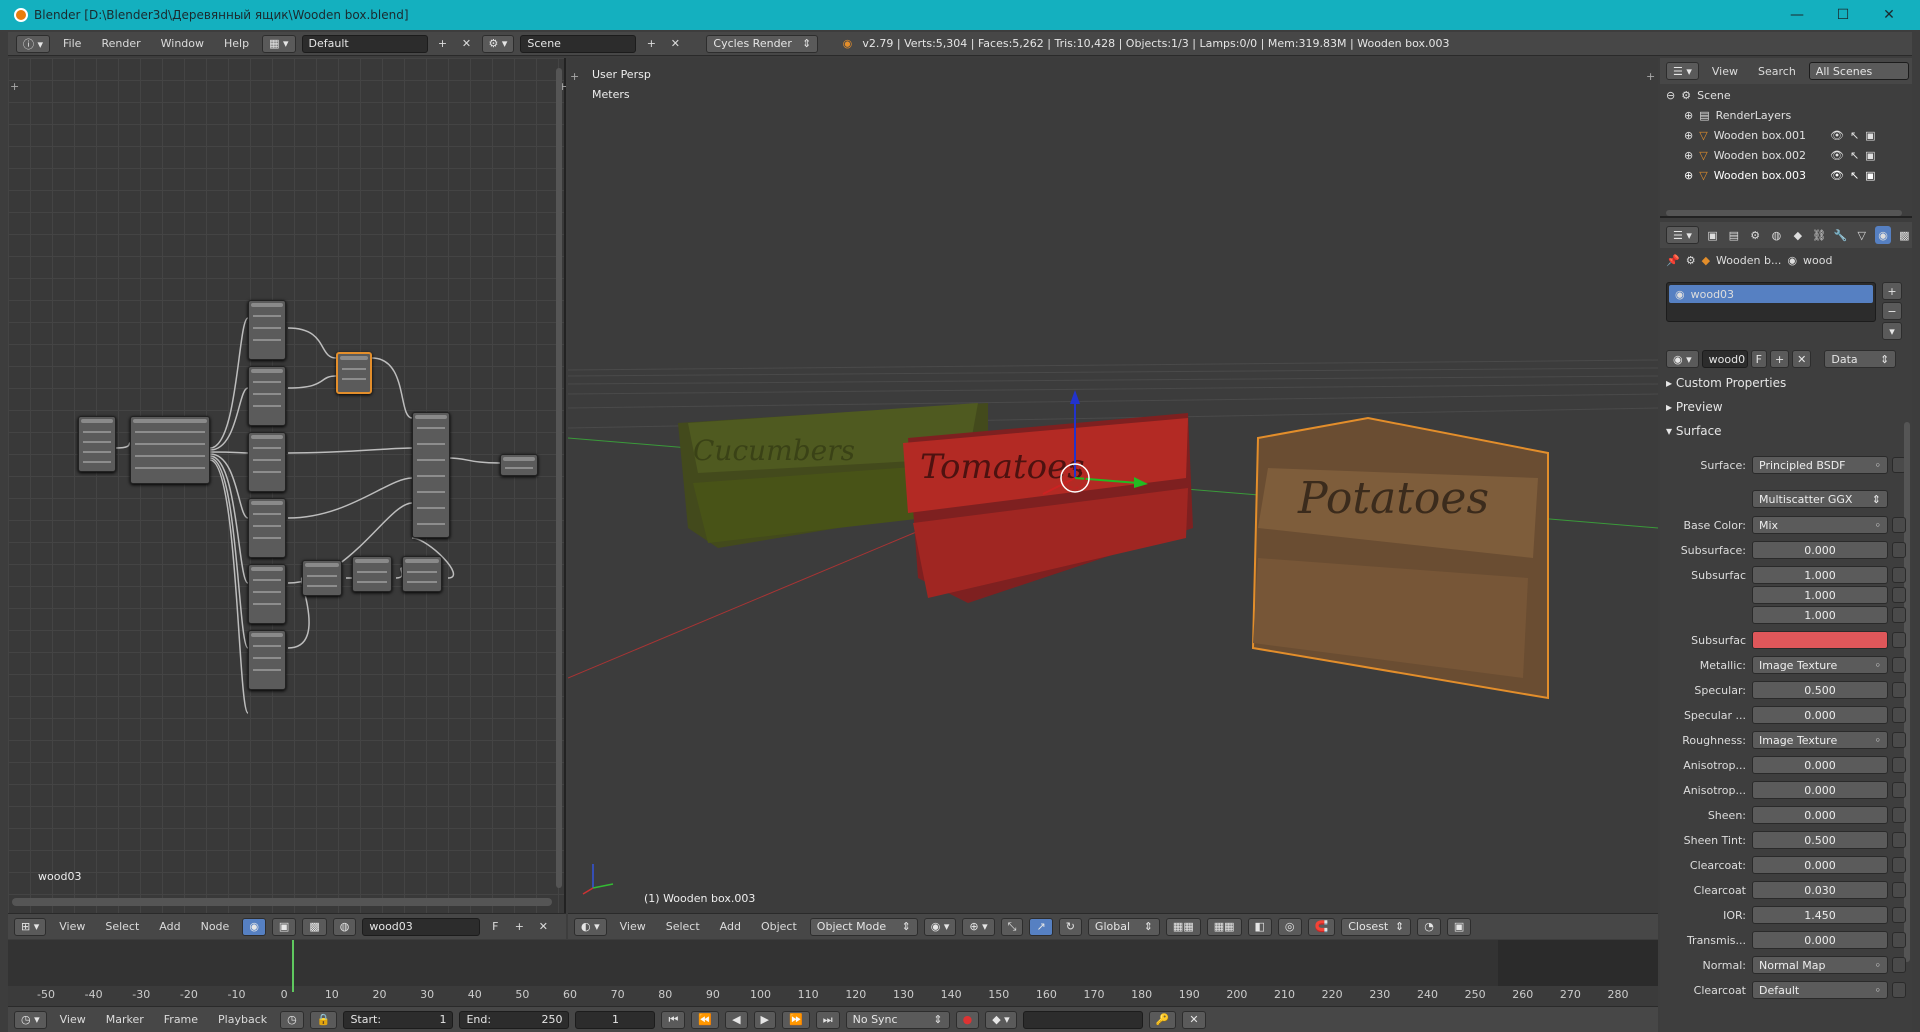 This screenshot has height=1032, width=1920. What do you see at coordinates (1376, 926) in the screenshot?
I see `snap-target-select: Closest ⇕` at bounding box center [1376, 926].